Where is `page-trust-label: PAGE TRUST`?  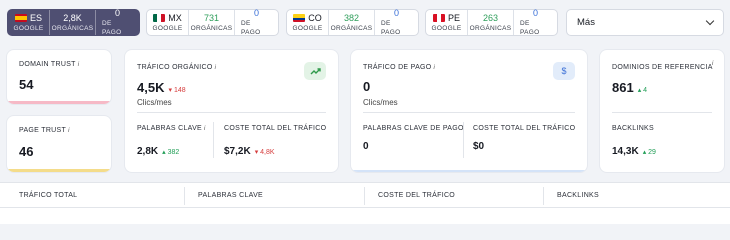
page-trust-label: PAGE TRUST is located at coordinates (43, 130).